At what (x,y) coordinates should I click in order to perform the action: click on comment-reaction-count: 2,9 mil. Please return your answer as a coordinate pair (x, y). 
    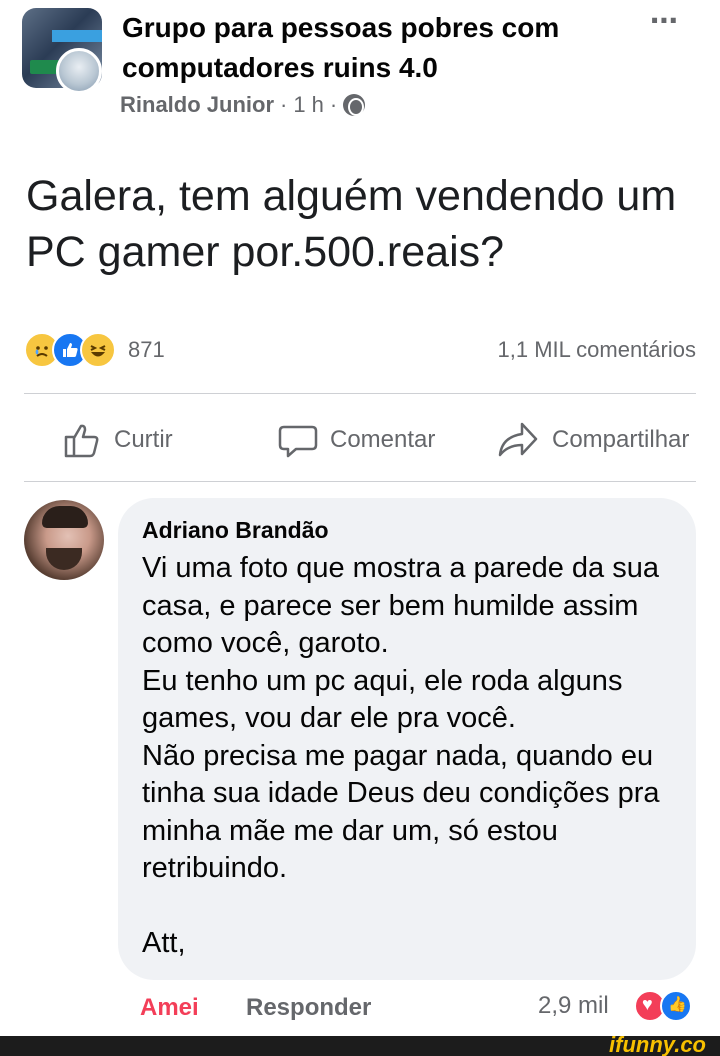
    Looking at the image, I should click on (573, 1006).